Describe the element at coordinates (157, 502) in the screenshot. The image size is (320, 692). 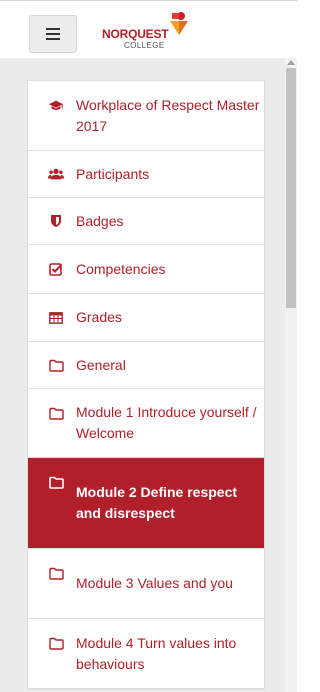
I see `nav-item-label: Module 2 Define respect and disrespect` at that location.